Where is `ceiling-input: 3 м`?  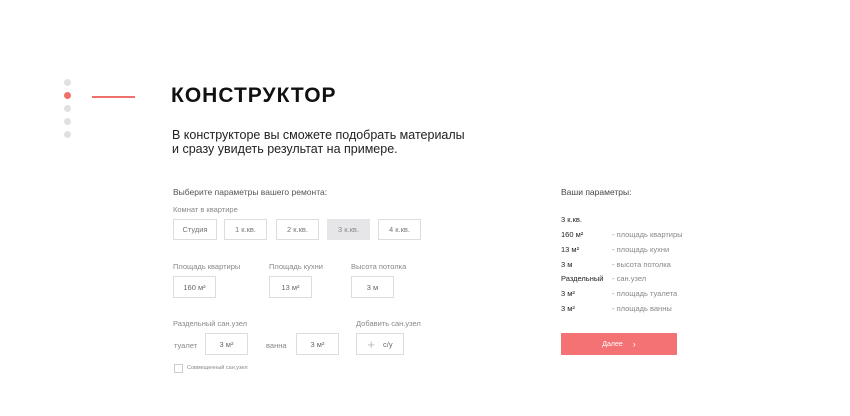 ceiling-input: 3 м is located at coordinates (372, 287).